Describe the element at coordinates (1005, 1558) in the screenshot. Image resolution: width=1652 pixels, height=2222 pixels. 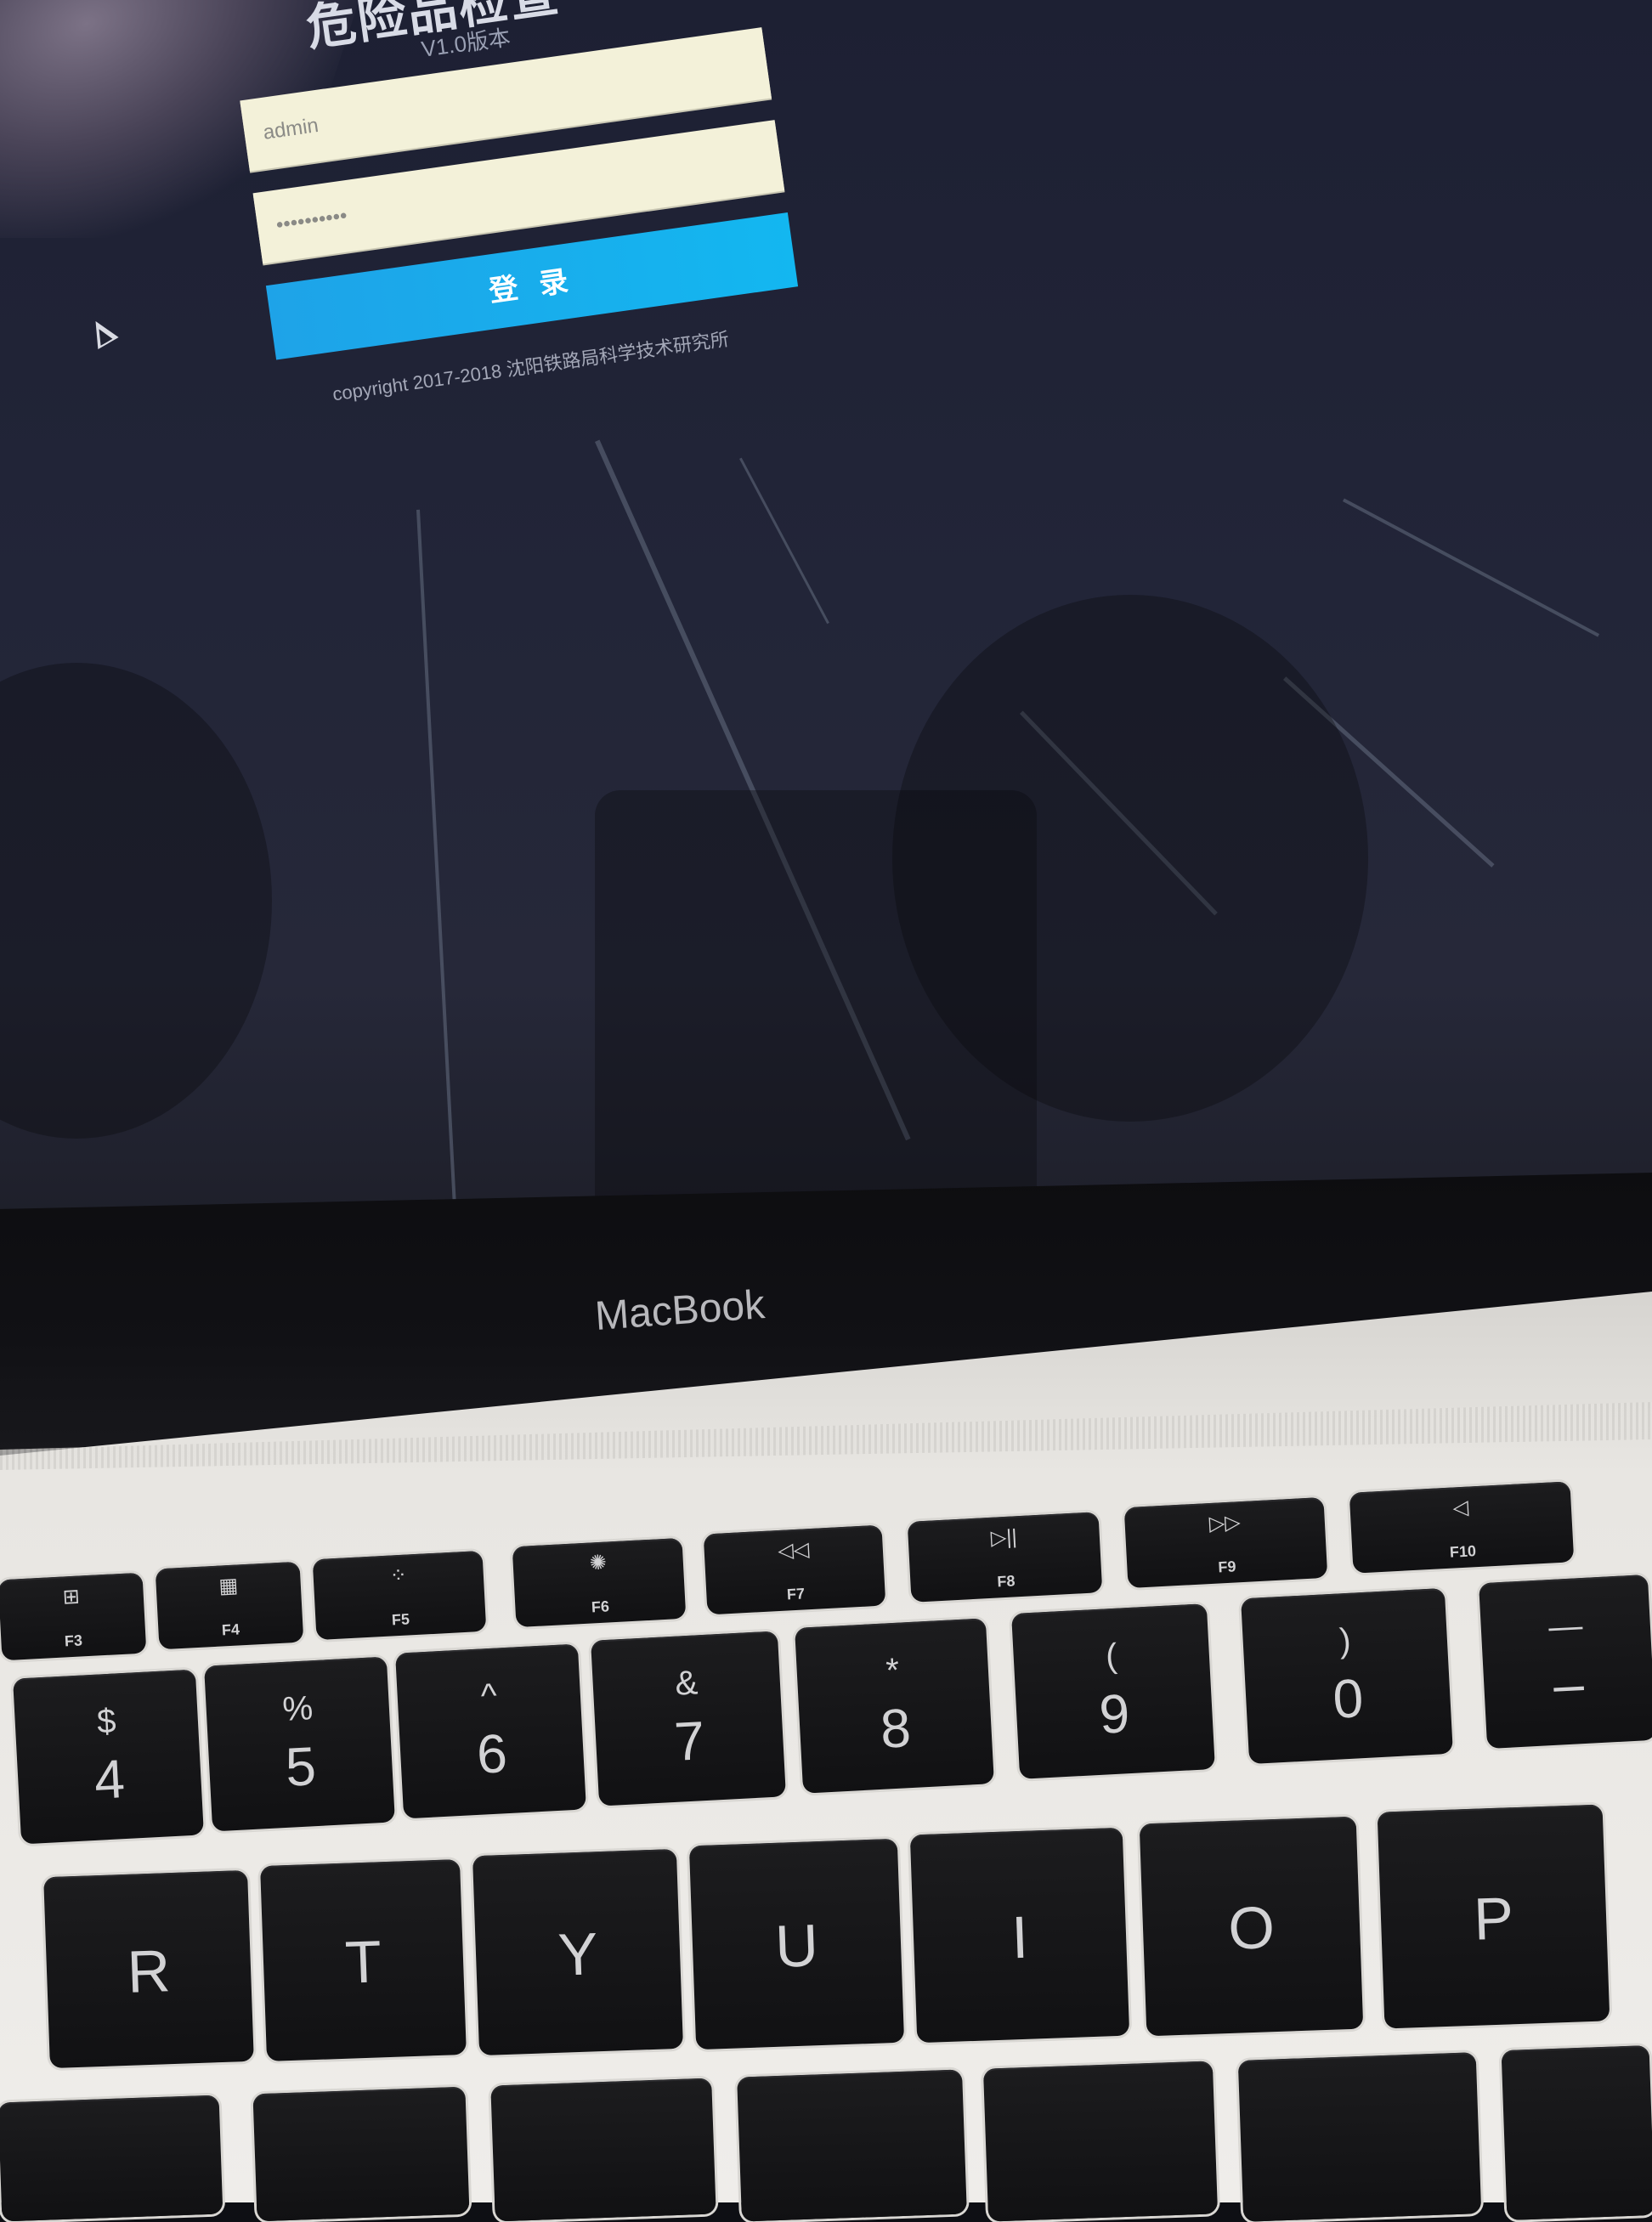
I see `key-f8: ▷|| F8` at that location.